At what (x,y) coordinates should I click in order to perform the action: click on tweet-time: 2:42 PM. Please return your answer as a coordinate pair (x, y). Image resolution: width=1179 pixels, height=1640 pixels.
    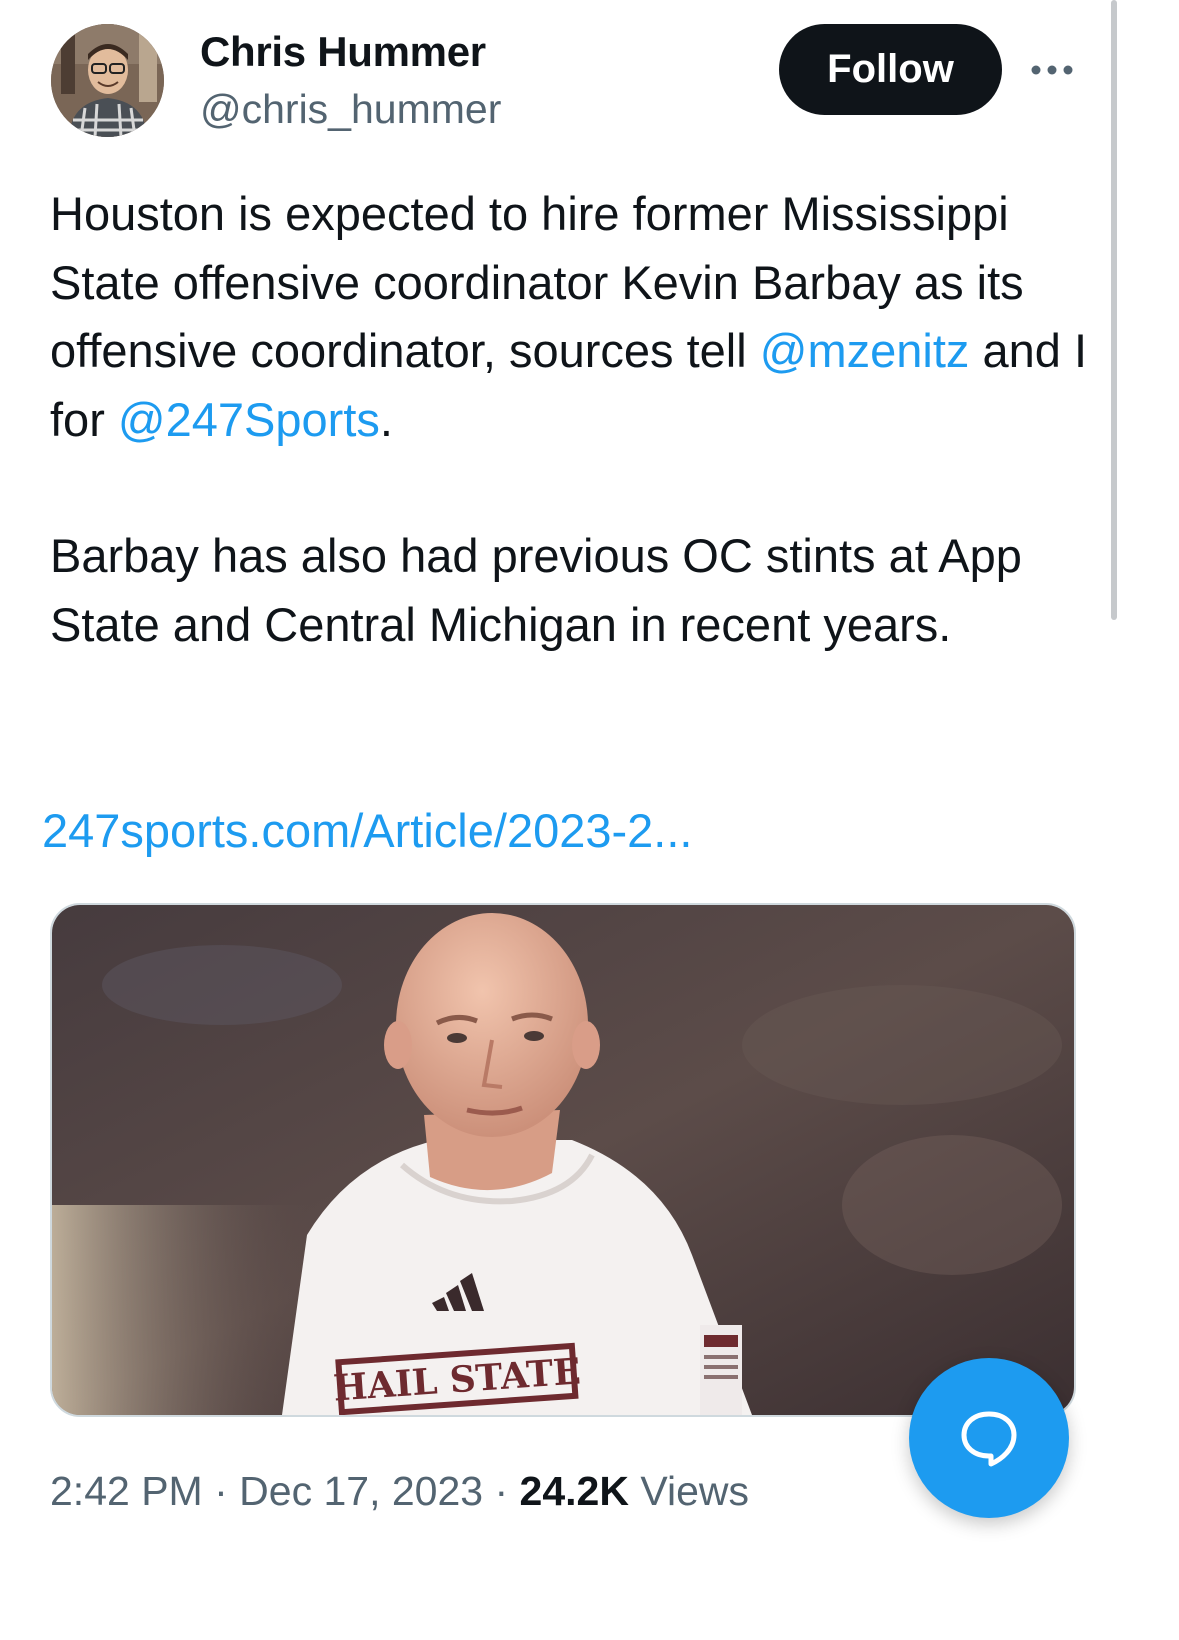
    Looking at the image, I should click on (126, 1491).